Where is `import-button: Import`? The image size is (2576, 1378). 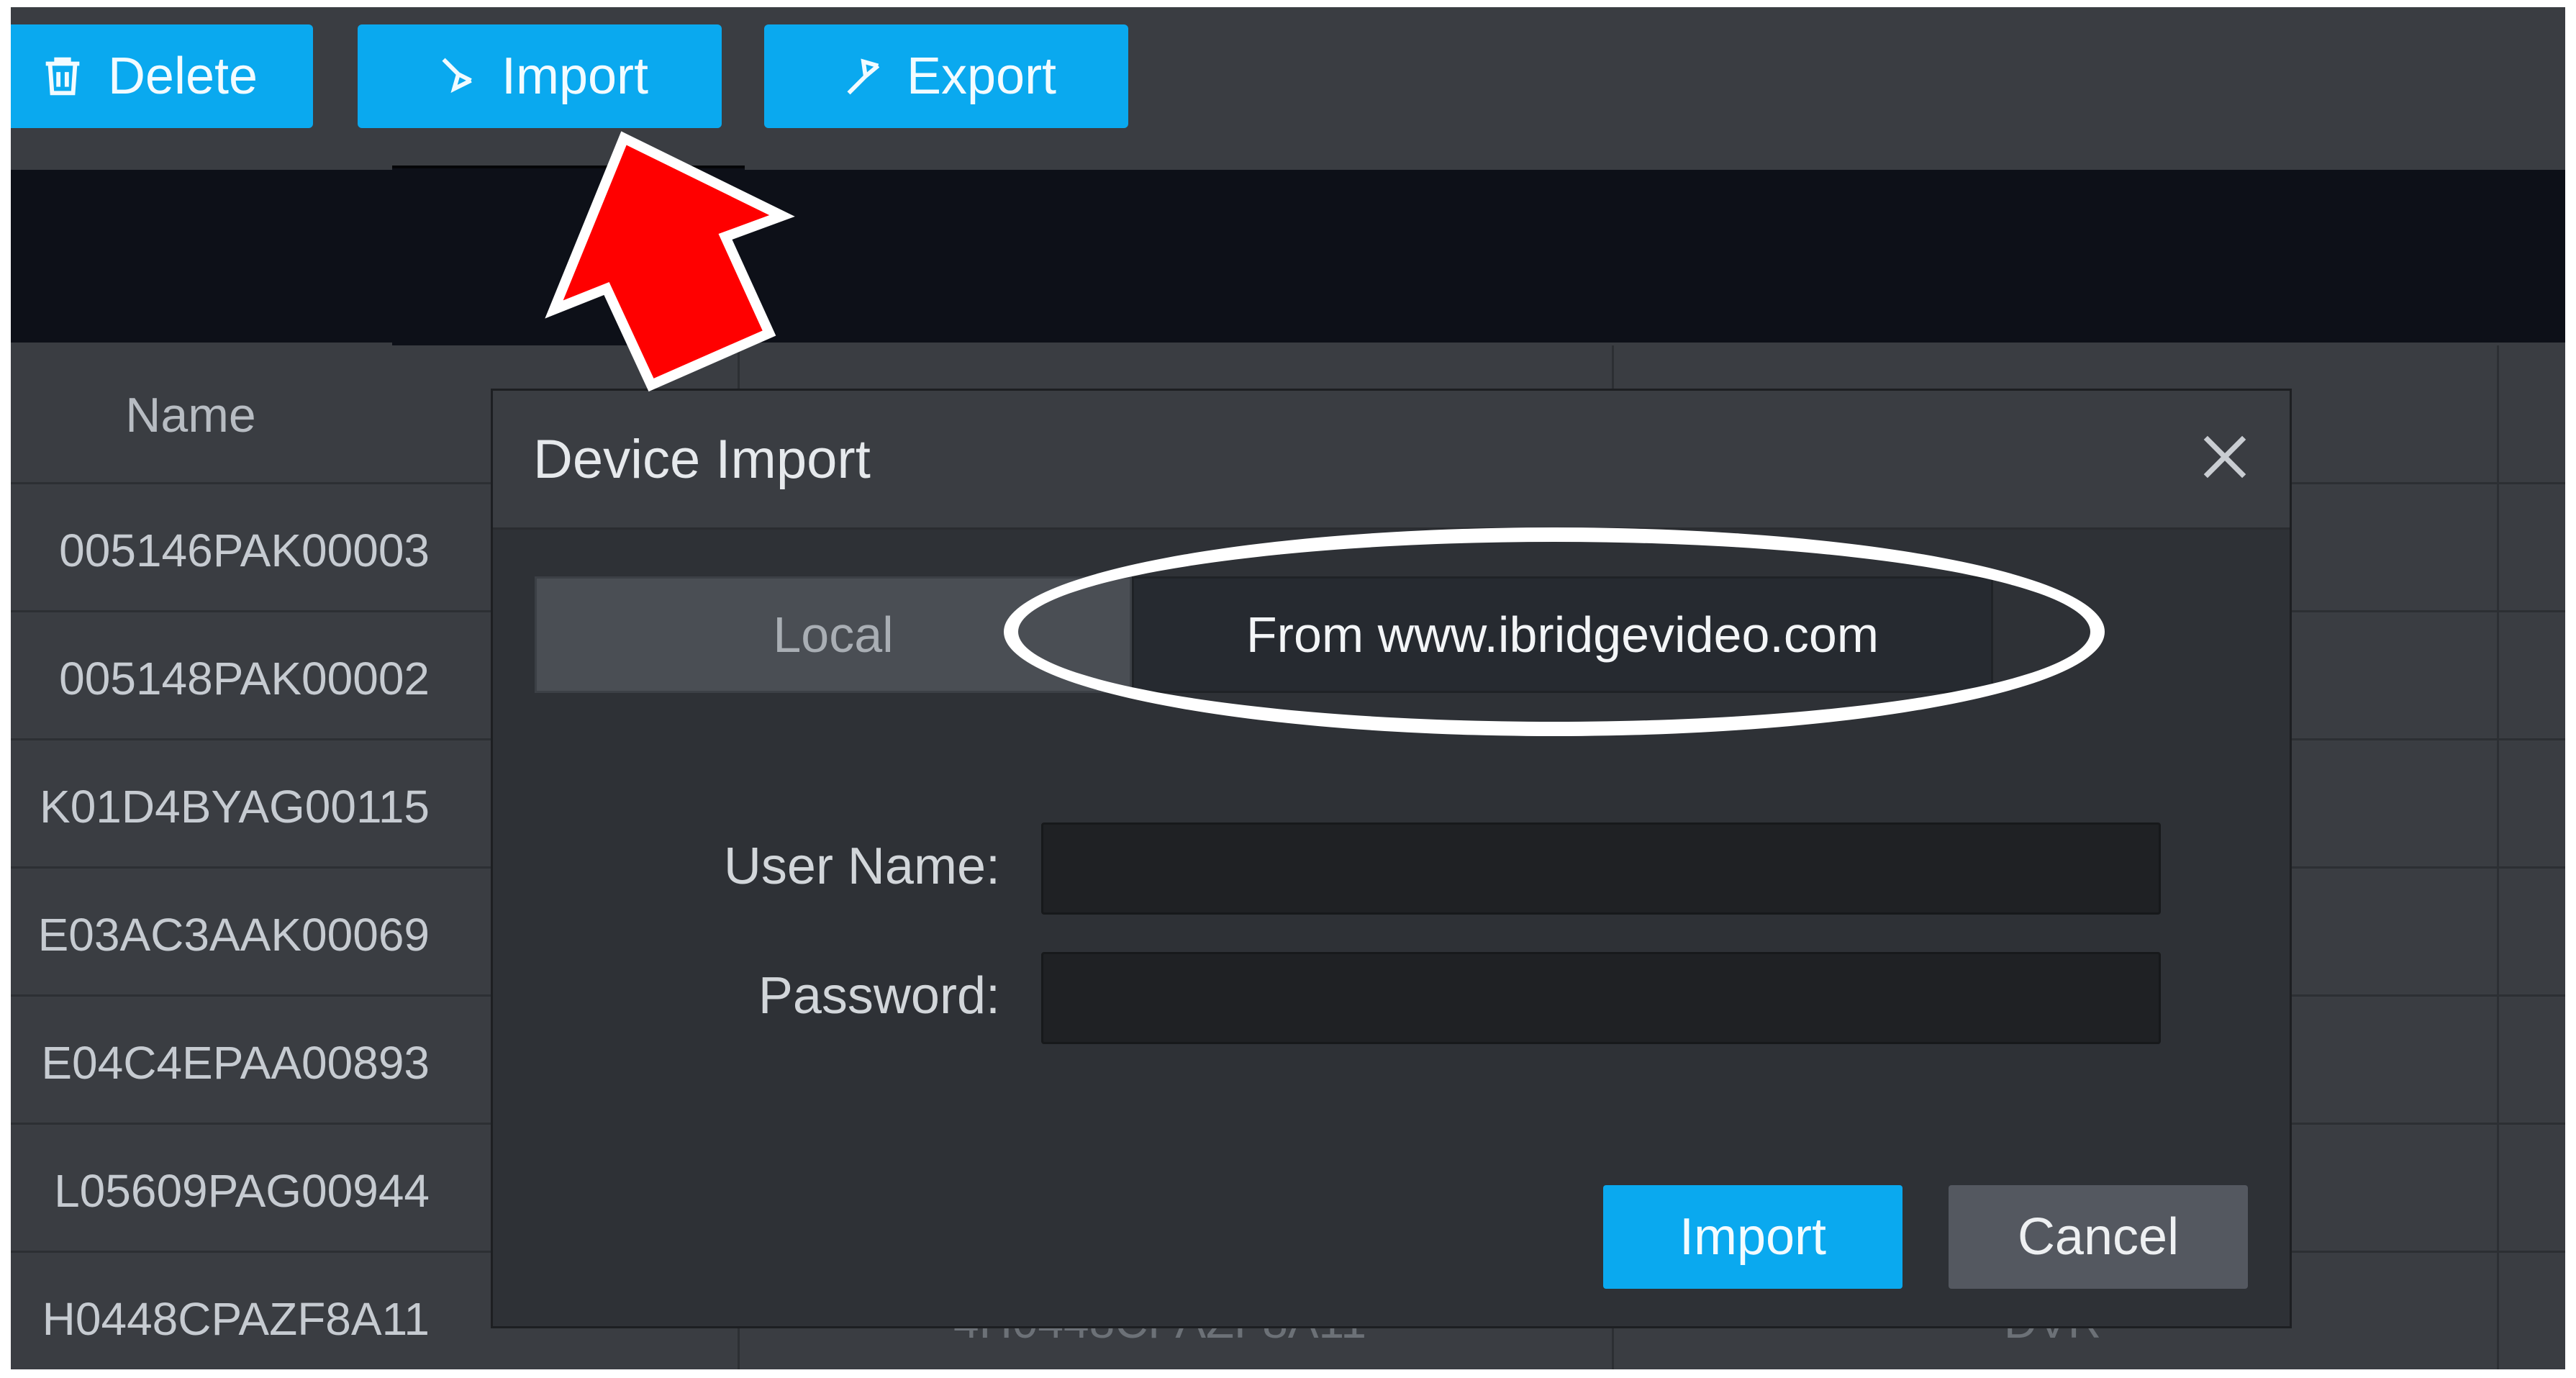
import-button: Import is located at coordinates (540, 76).